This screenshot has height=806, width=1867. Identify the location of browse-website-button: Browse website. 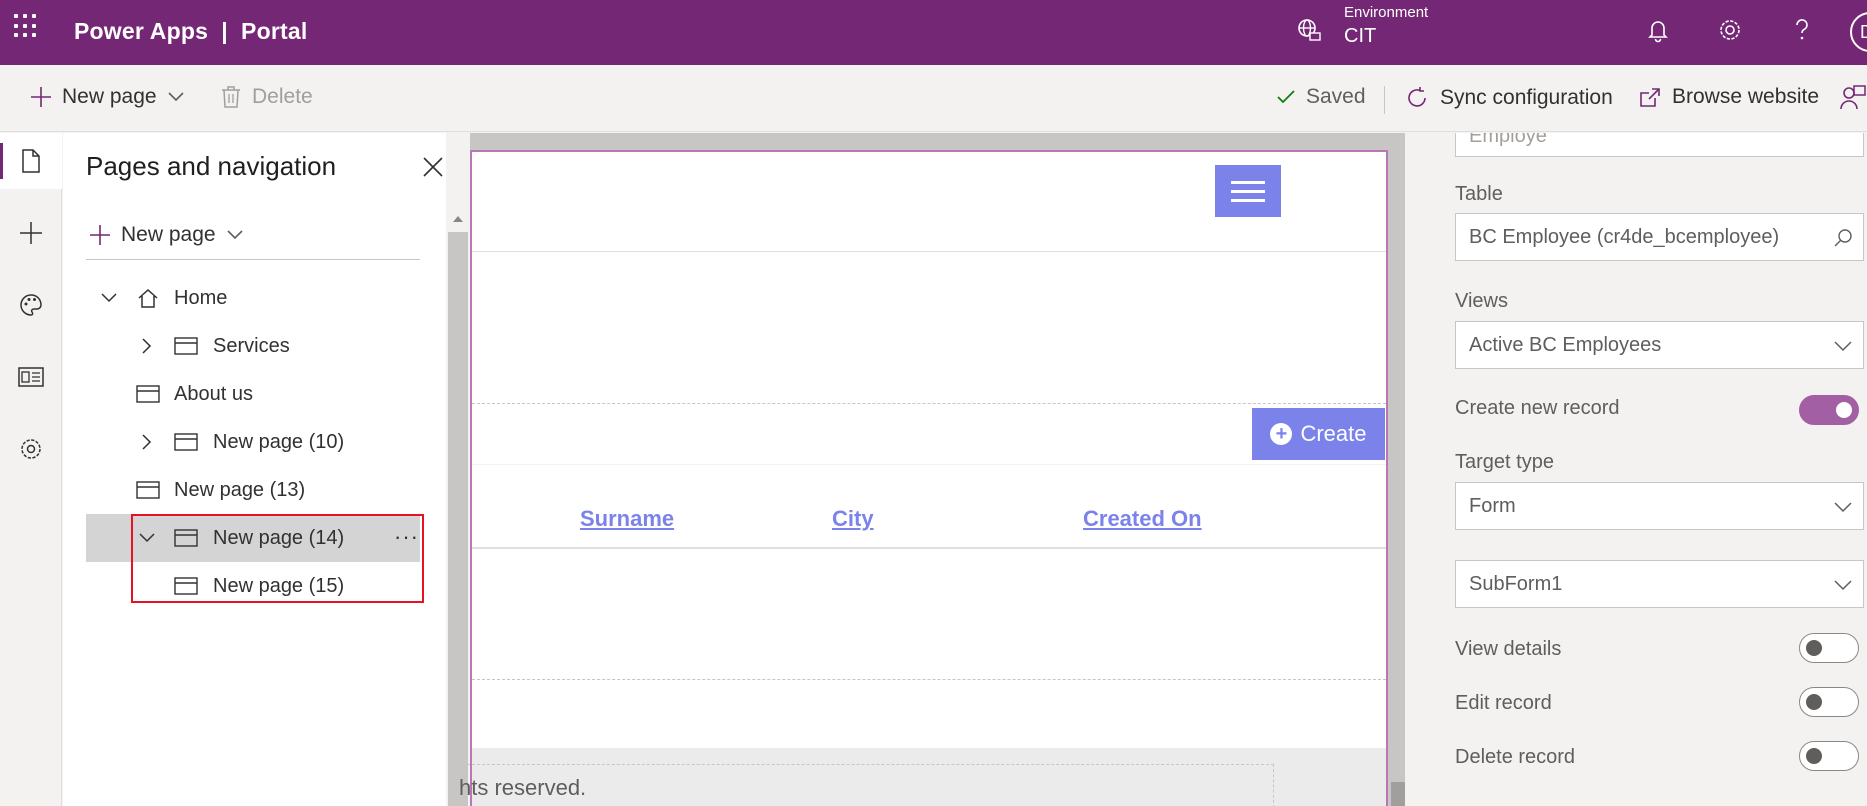
(1728, 97).